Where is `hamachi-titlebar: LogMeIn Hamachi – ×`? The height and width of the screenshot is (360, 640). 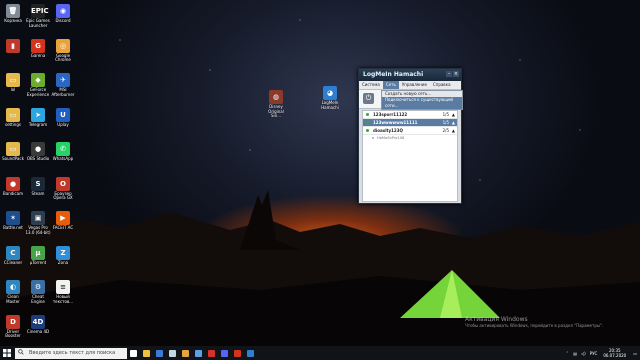 hamachi-titlebar: LogMeIn Hamachi – × is located at coordinates (410, 75).